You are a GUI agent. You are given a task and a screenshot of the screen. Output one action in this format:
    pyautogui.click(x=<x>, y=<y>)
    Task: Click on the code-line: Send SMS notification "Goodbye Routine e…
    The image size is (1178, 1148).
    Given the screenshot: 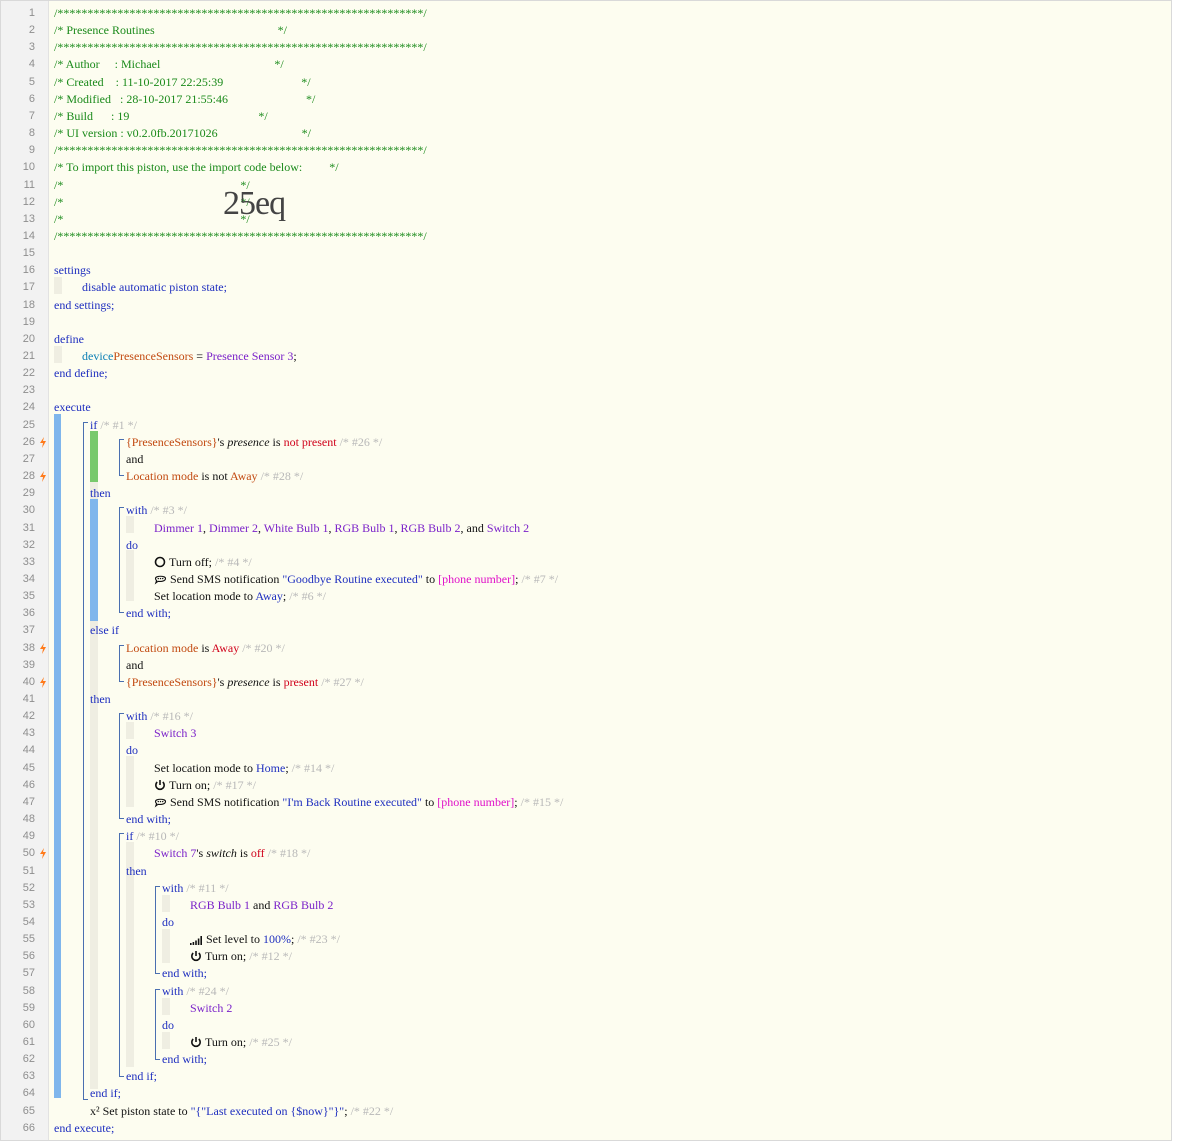 What is the action you would take?
    pyautogui.click(x=306, y=579)
    